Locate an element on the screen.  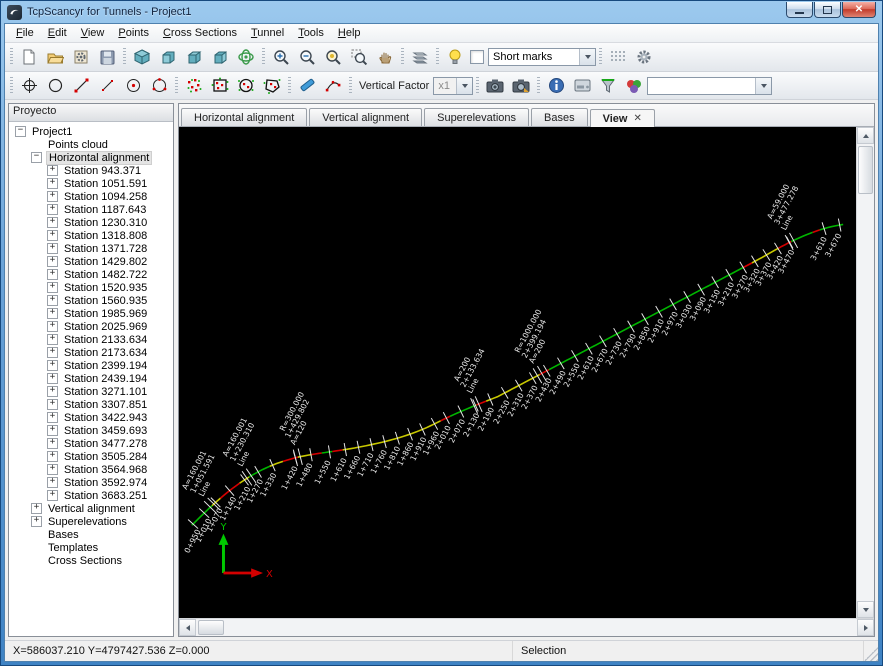
menu-tunnel: Tunnel is located at coordinates (267, 33).